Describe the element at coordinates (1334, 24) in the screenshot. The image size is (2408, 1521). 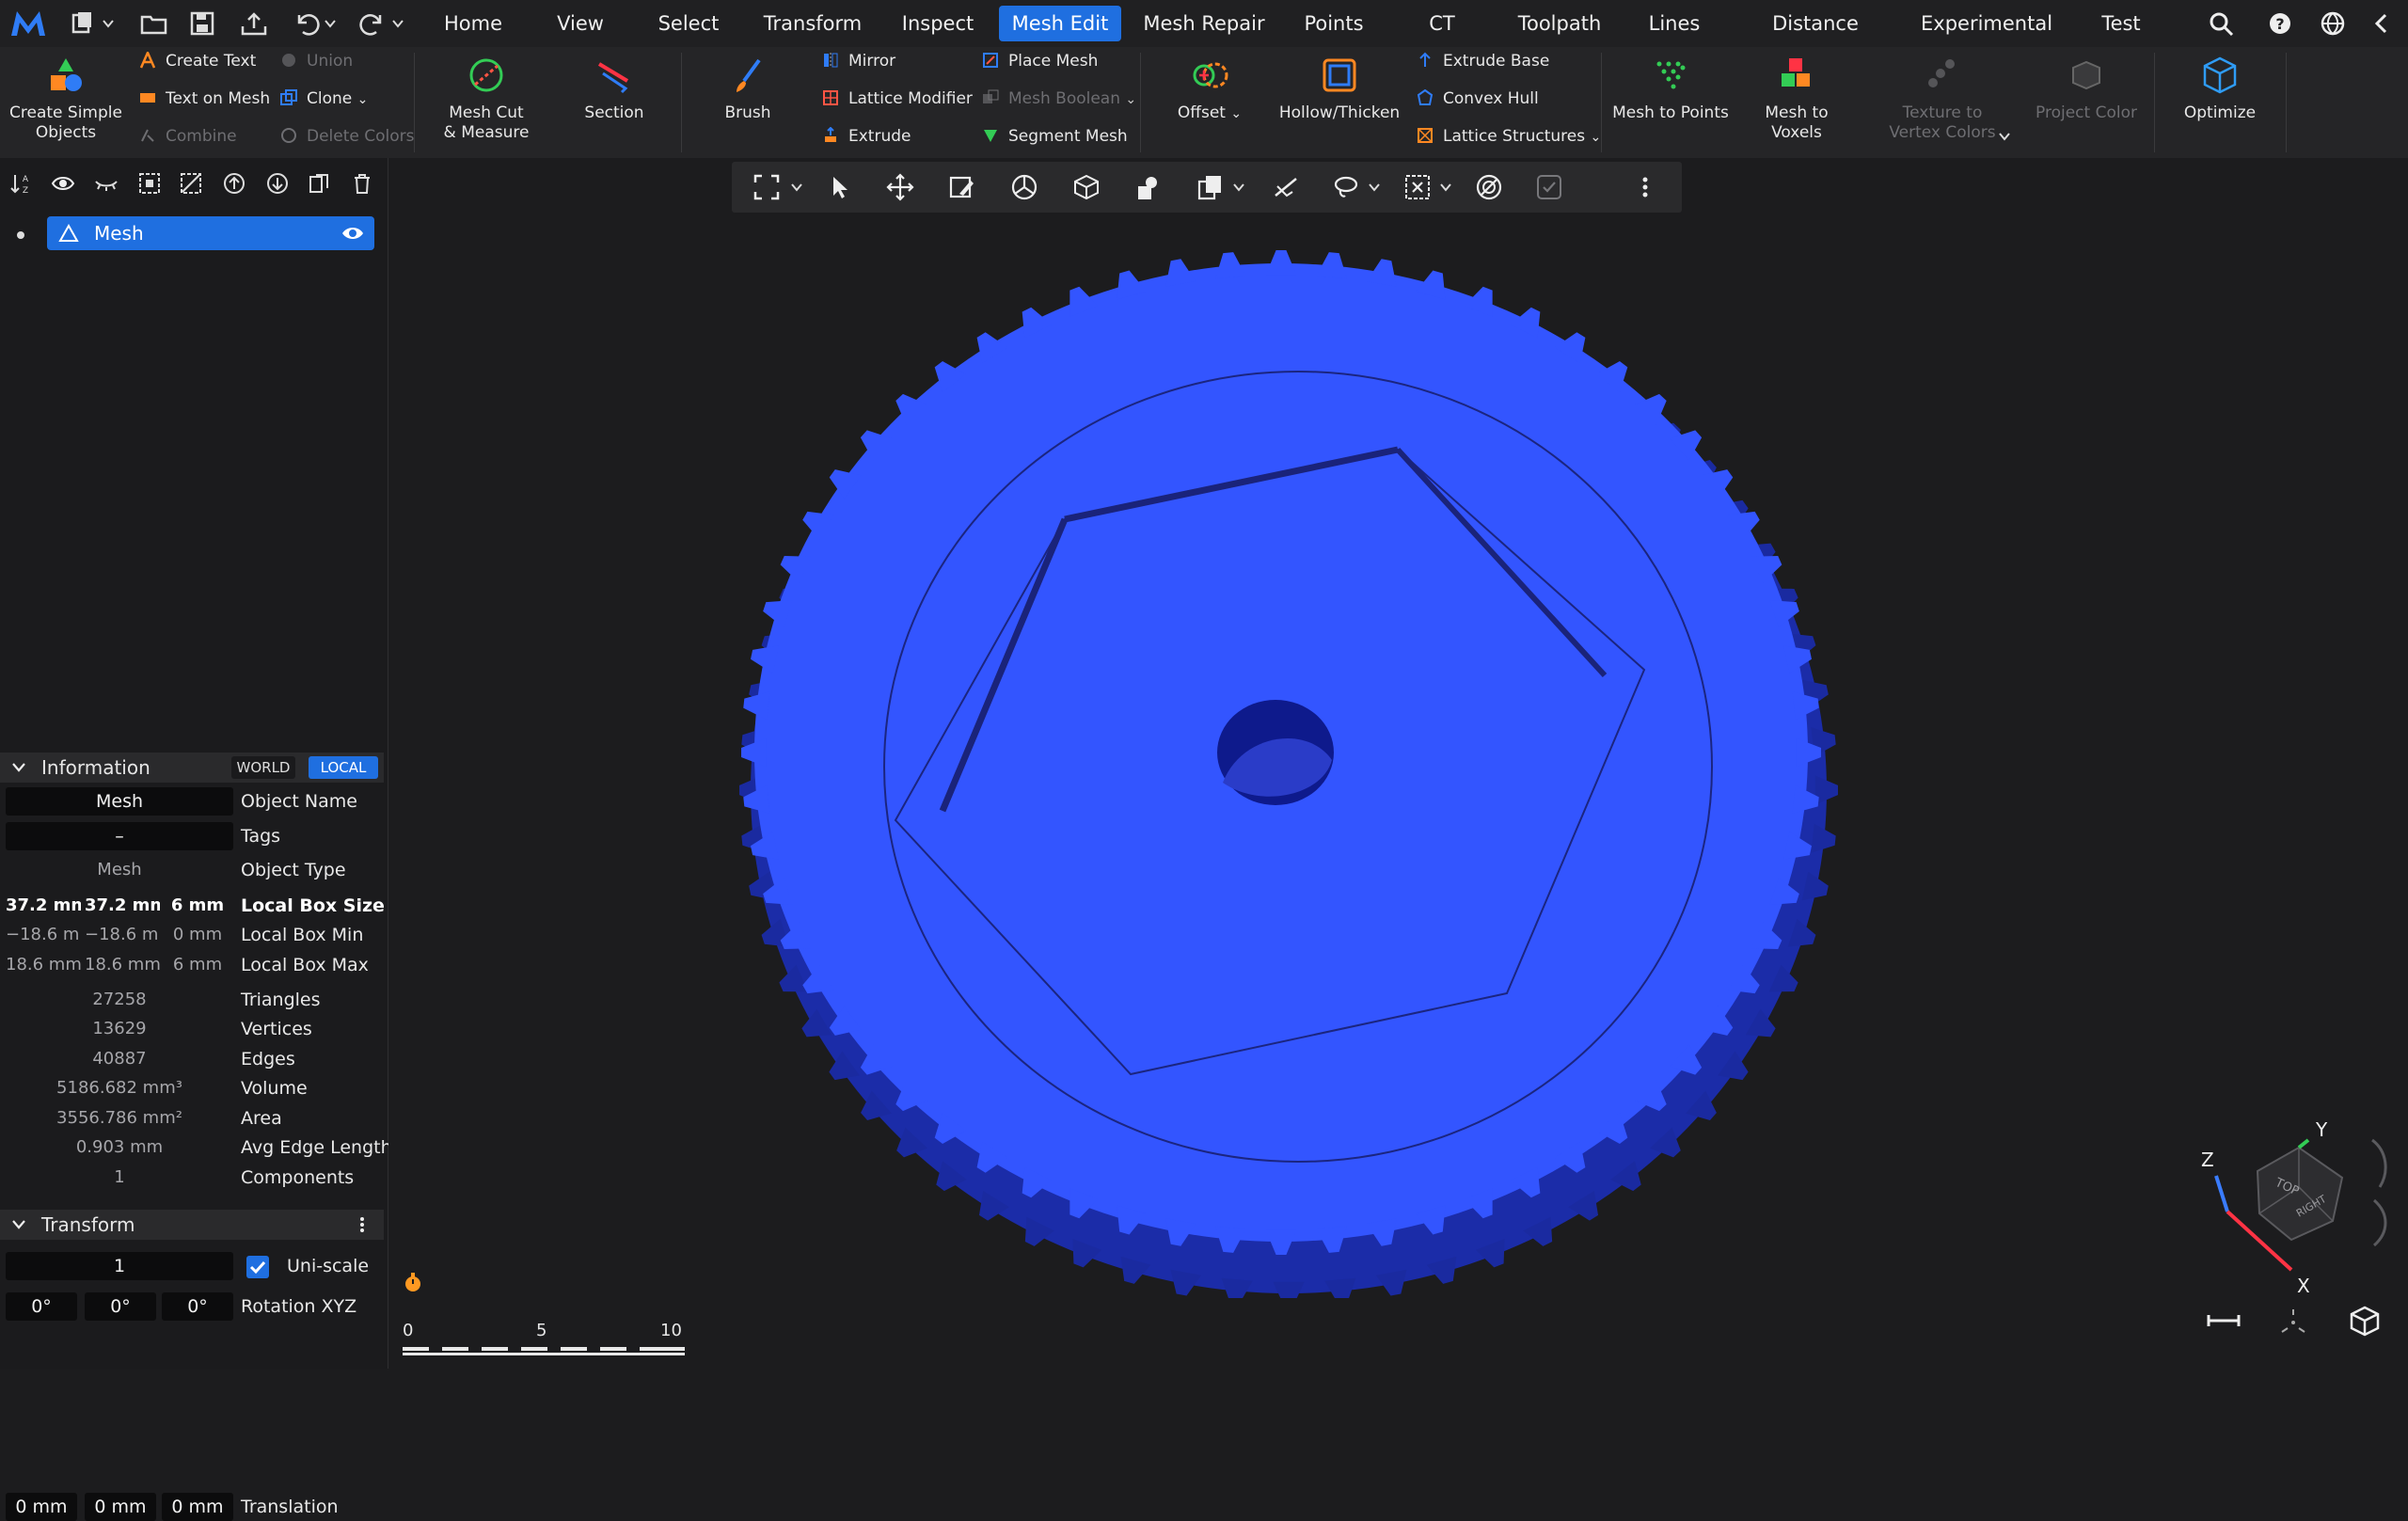
I see `tab-points: Points` at that location.